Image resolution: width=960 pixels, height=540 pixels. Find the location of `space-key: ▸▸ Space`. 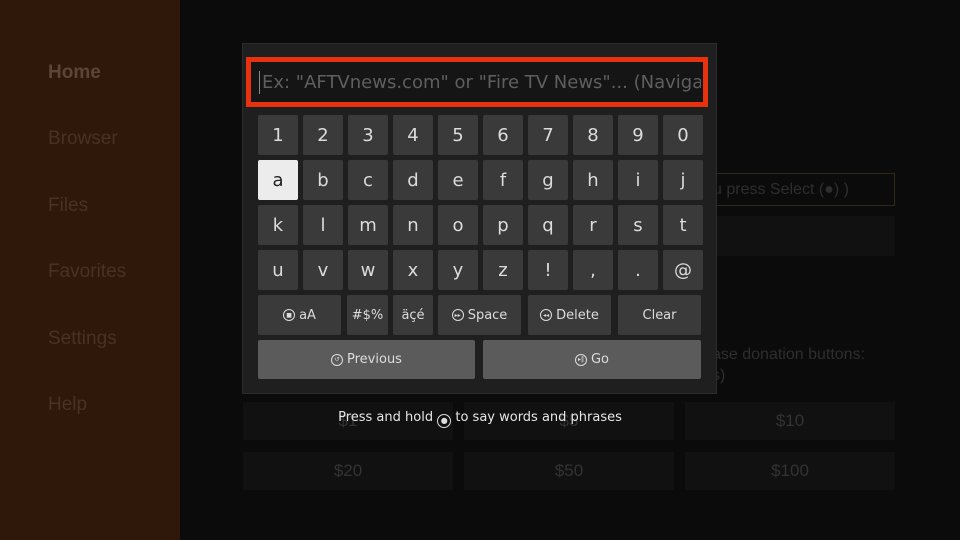

space-key: ▸▸ Space is located at coordinates (479, 315).